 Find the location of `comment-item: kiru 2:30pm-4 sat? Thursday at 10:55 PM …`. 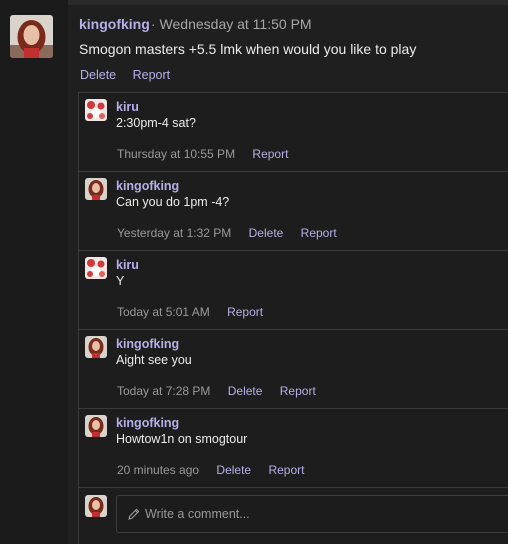

comment-item: kiru 2:30pm-4 sat? Thursday at 10:55 PM … is located at coordinates (293, 132).